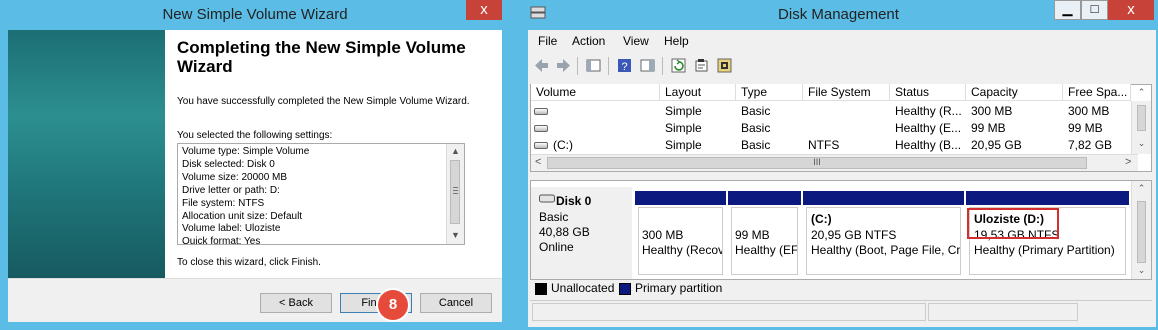 The height and width of the screenshot is (330, 1158). I want to click on disk-drive-icon, so click(547, 198).